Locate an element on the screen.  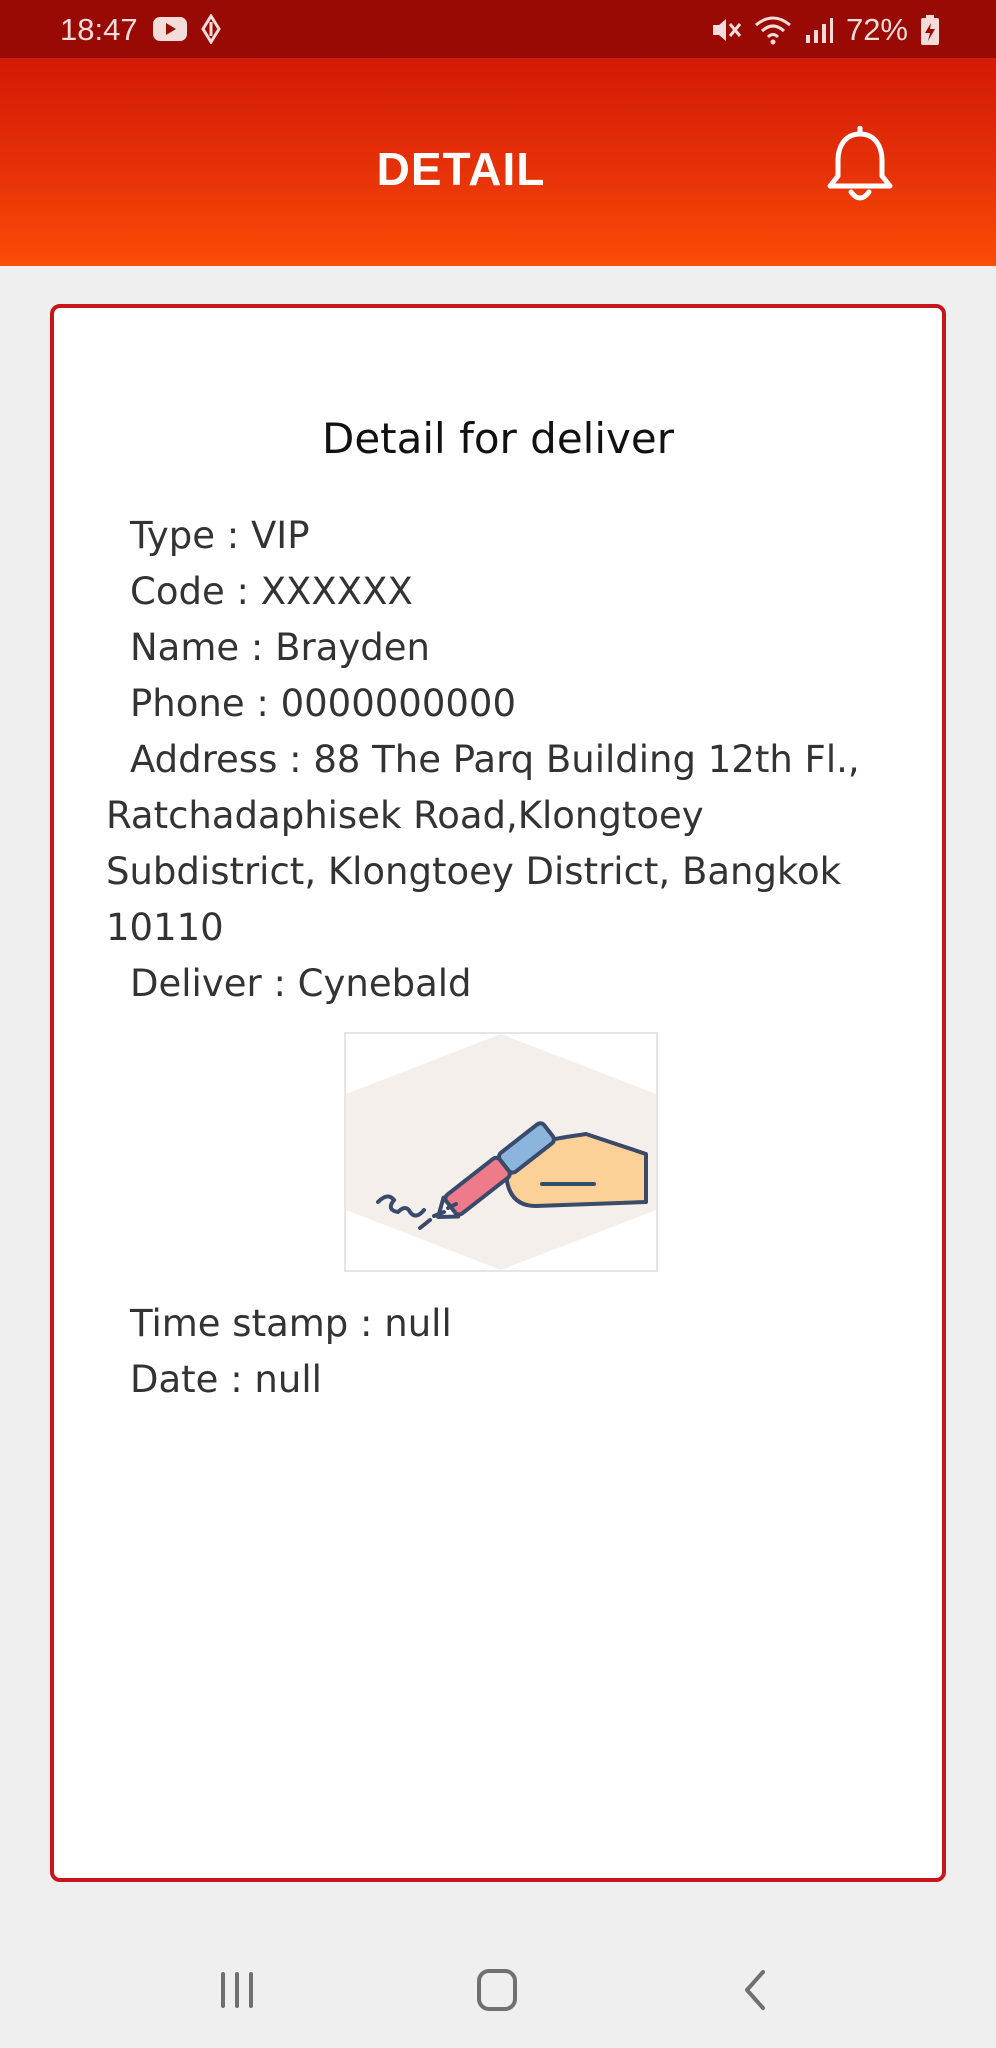
youtube-icon is located at coordinates (170, 29).